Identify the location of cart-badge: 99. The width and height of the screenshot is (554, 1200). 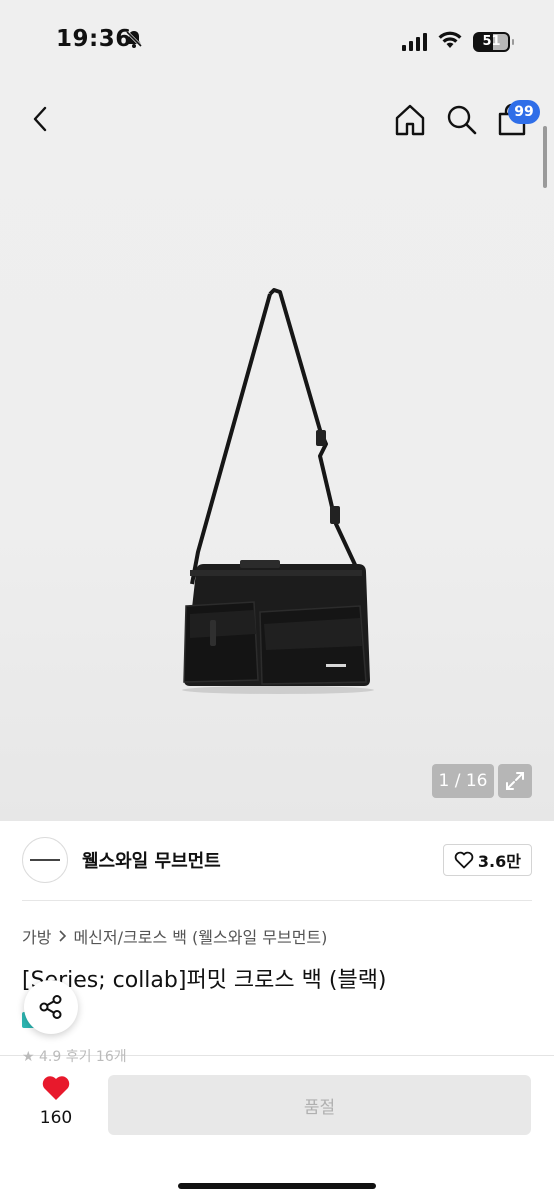
(524, 112).